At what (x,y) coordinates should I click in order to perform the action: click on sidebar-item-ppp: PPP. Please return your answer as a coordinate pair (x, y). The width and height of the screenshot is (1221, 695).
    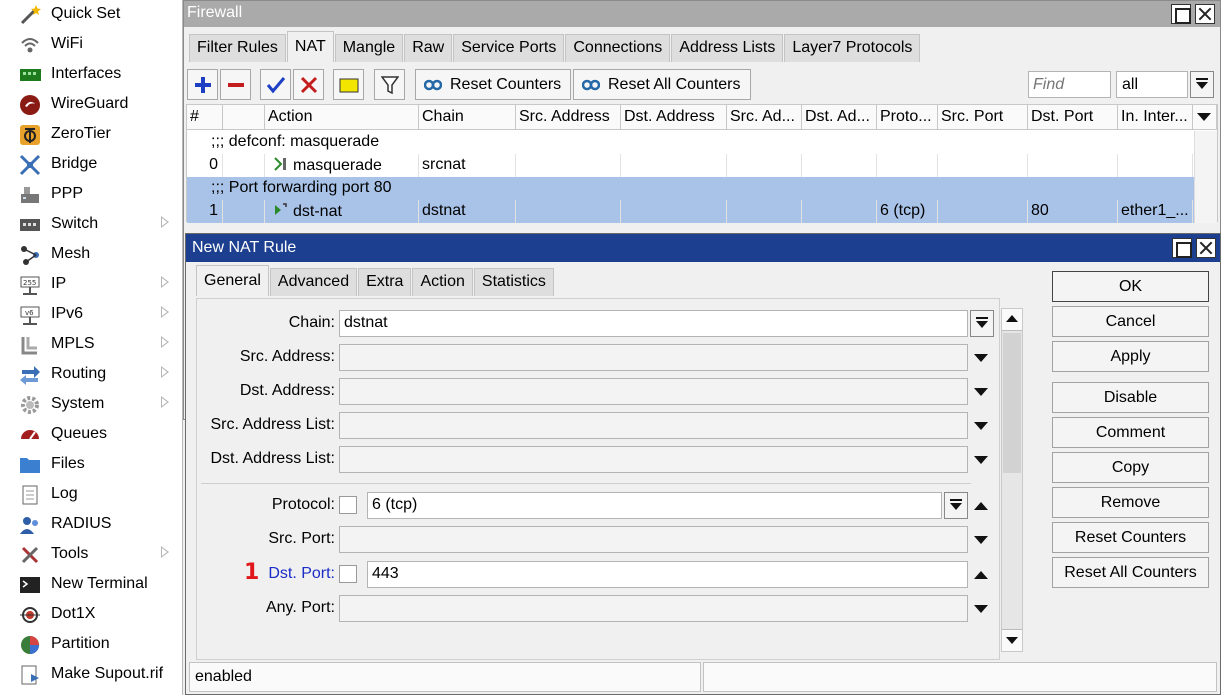
    Looking at the image, I should click on (91, 195).